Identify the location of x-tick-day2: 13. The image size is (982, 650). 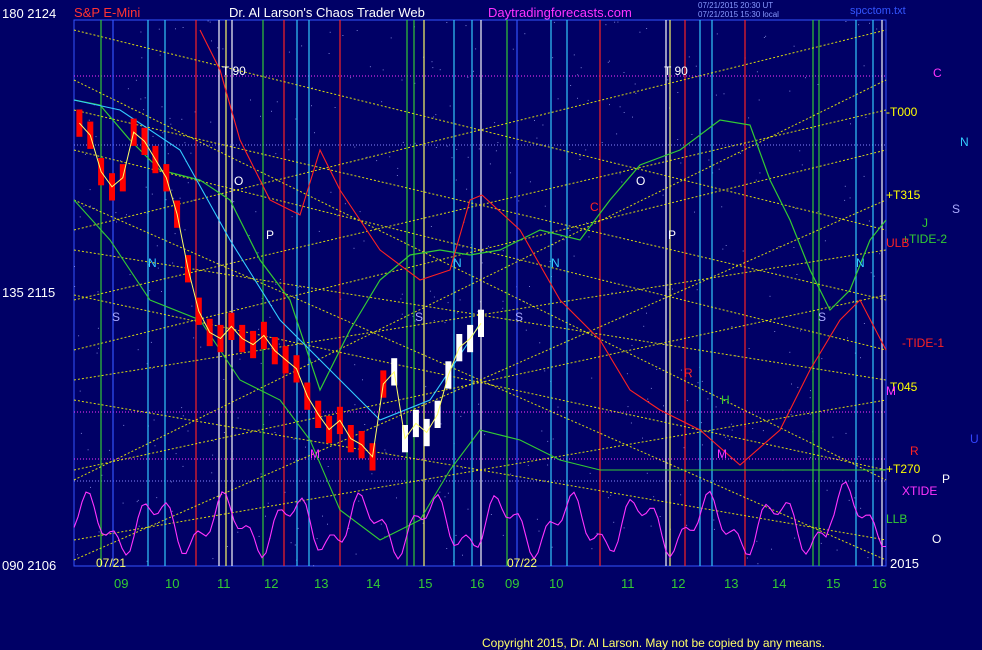
(731, 583).